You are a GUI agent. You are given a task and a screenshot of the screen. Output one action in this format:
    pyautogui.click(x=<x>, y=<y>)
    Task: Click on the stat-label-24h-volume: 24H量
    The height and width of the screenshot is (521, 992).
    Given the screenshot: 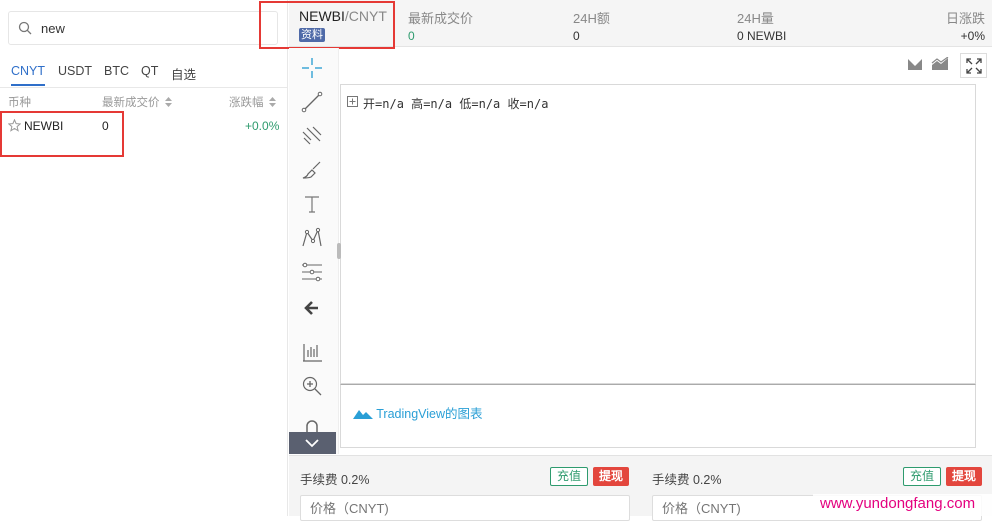 What is the action you would take?
    pyautogui.click(x=755, y=18)
    